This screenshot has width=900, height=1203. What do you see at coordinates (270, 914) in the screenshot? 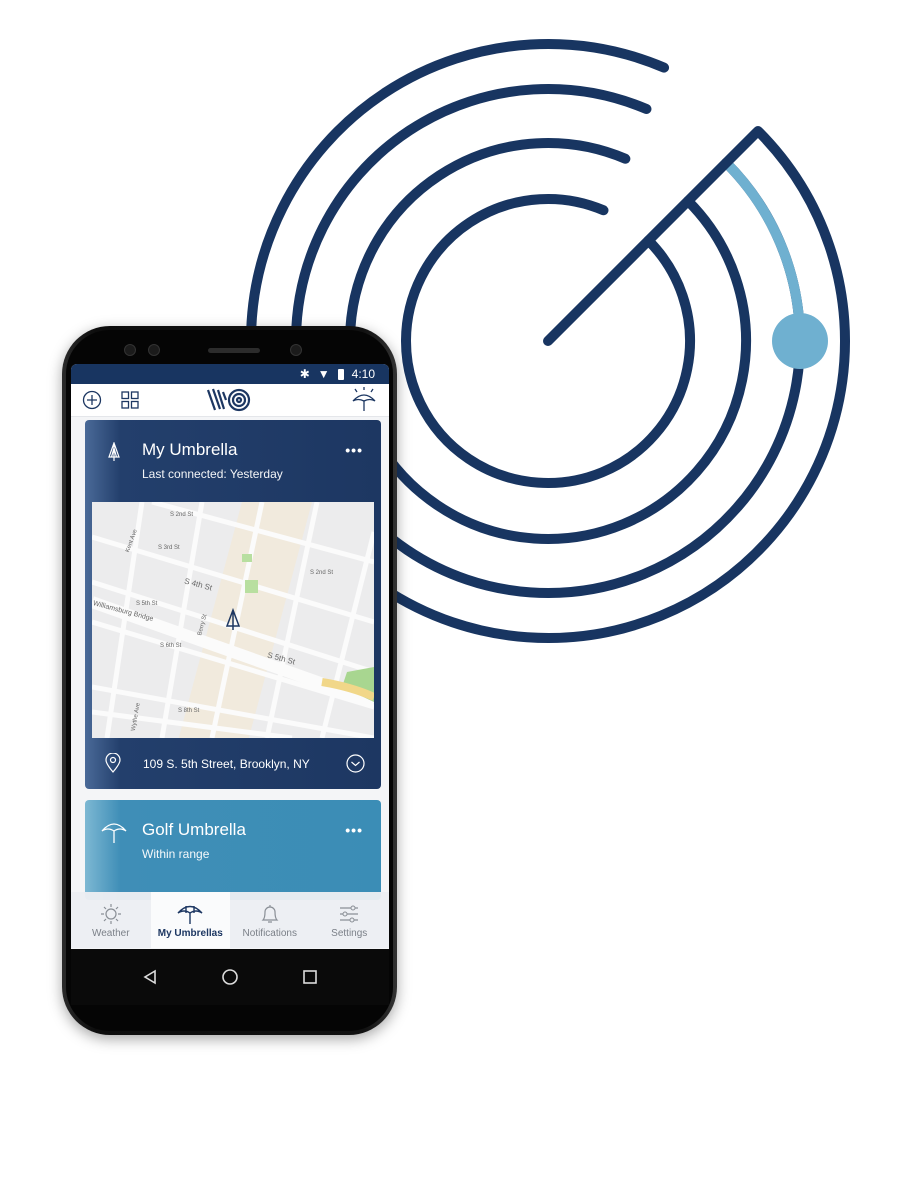
I see `bell-icon` at bounding box center [270, 914].